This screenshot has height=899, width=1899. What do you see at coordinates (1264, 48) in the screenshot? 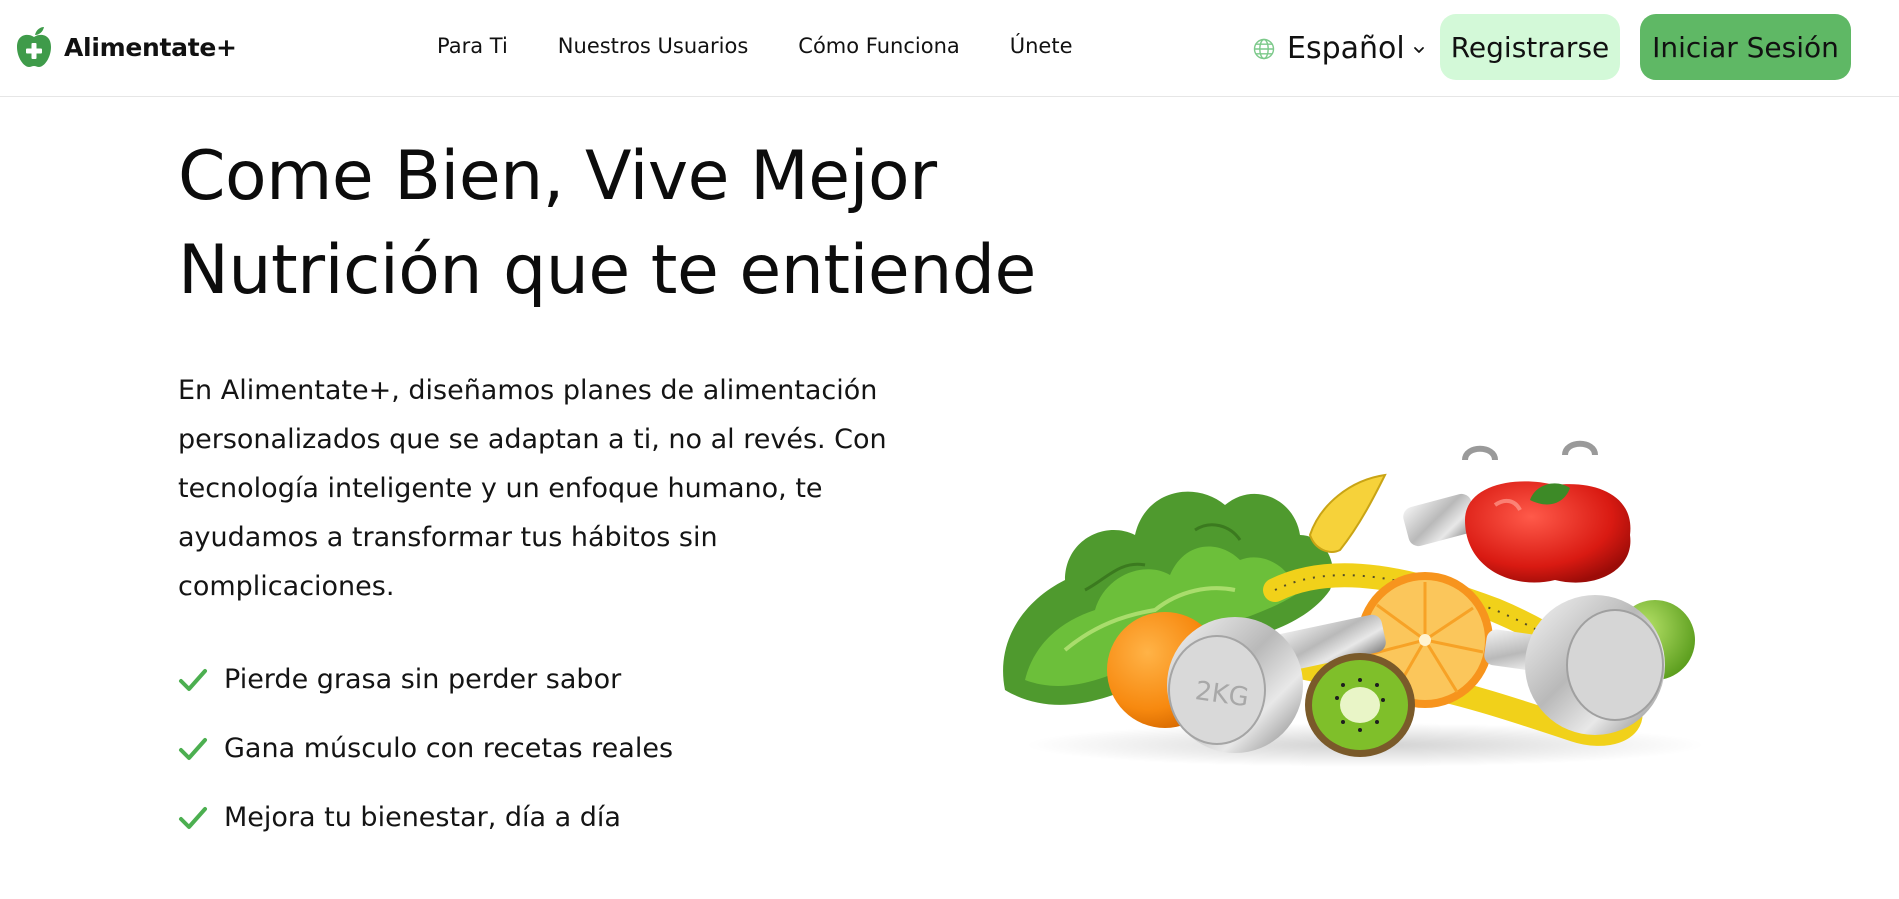
I see `globe-icon` at bounding box center [1264, 48].